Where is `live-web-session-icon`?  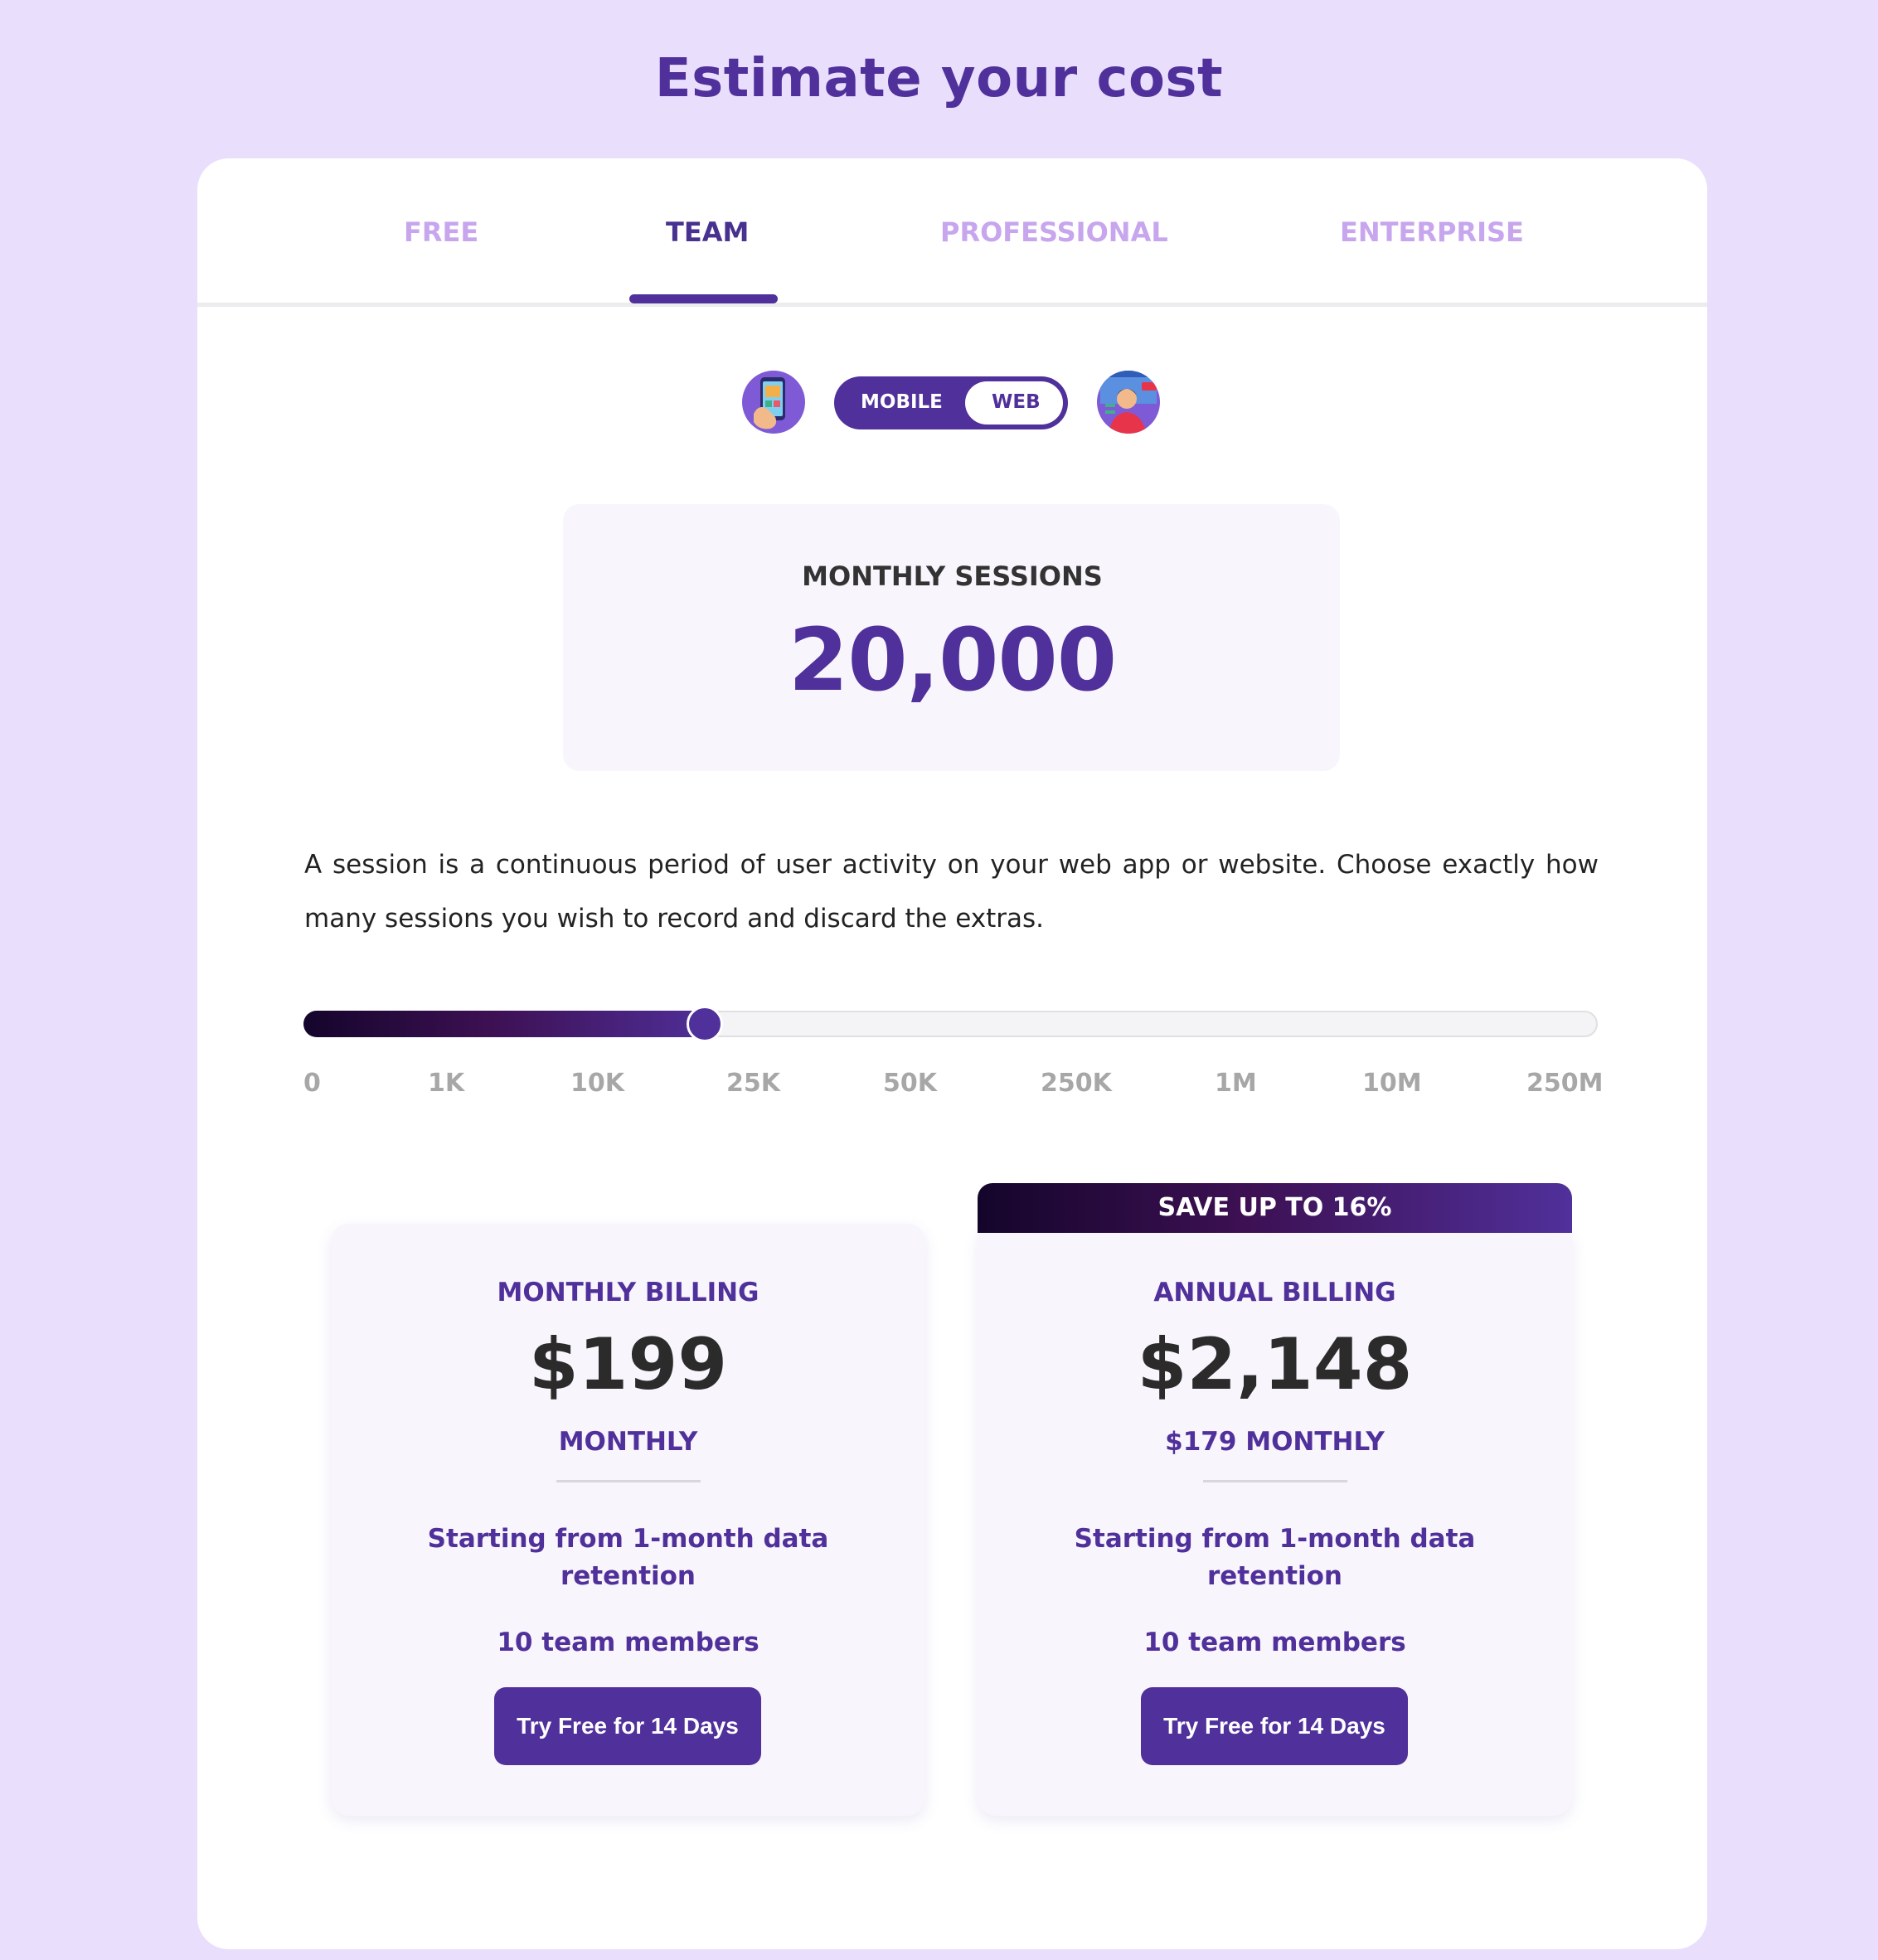 live-web-session-icon is located at coordinates (1128, 402).